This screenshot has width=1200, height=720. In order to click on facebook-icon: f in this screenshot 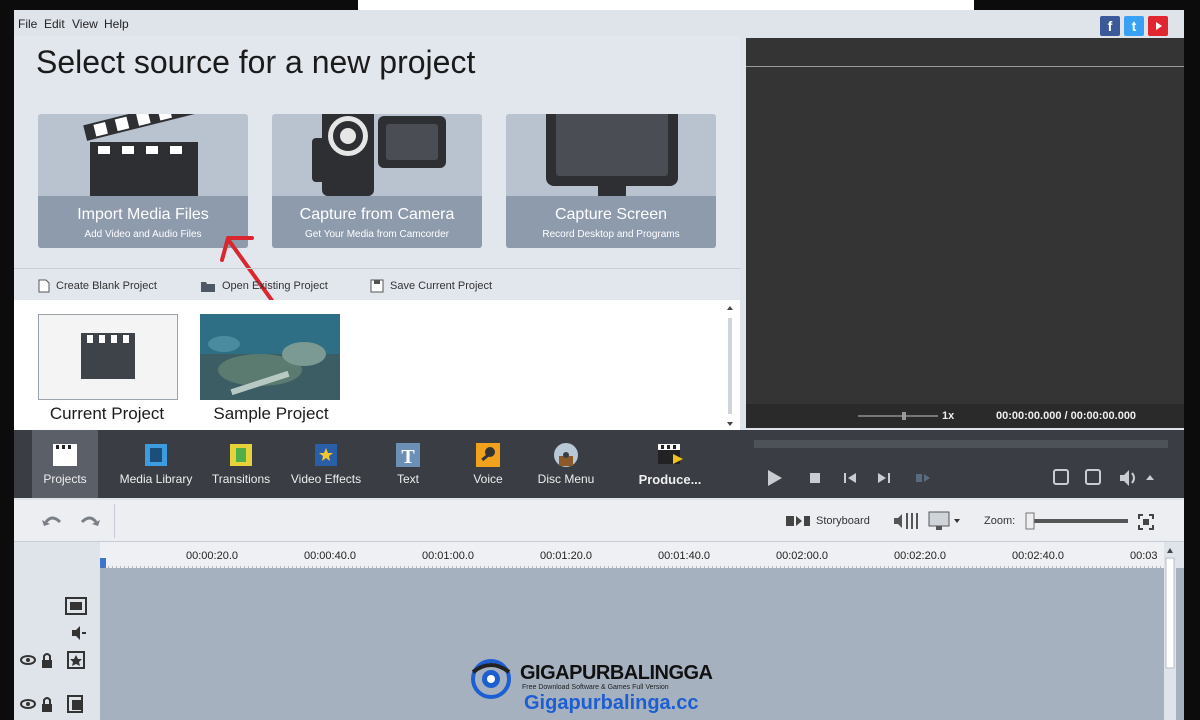, I will do `click(1110, 26)`.